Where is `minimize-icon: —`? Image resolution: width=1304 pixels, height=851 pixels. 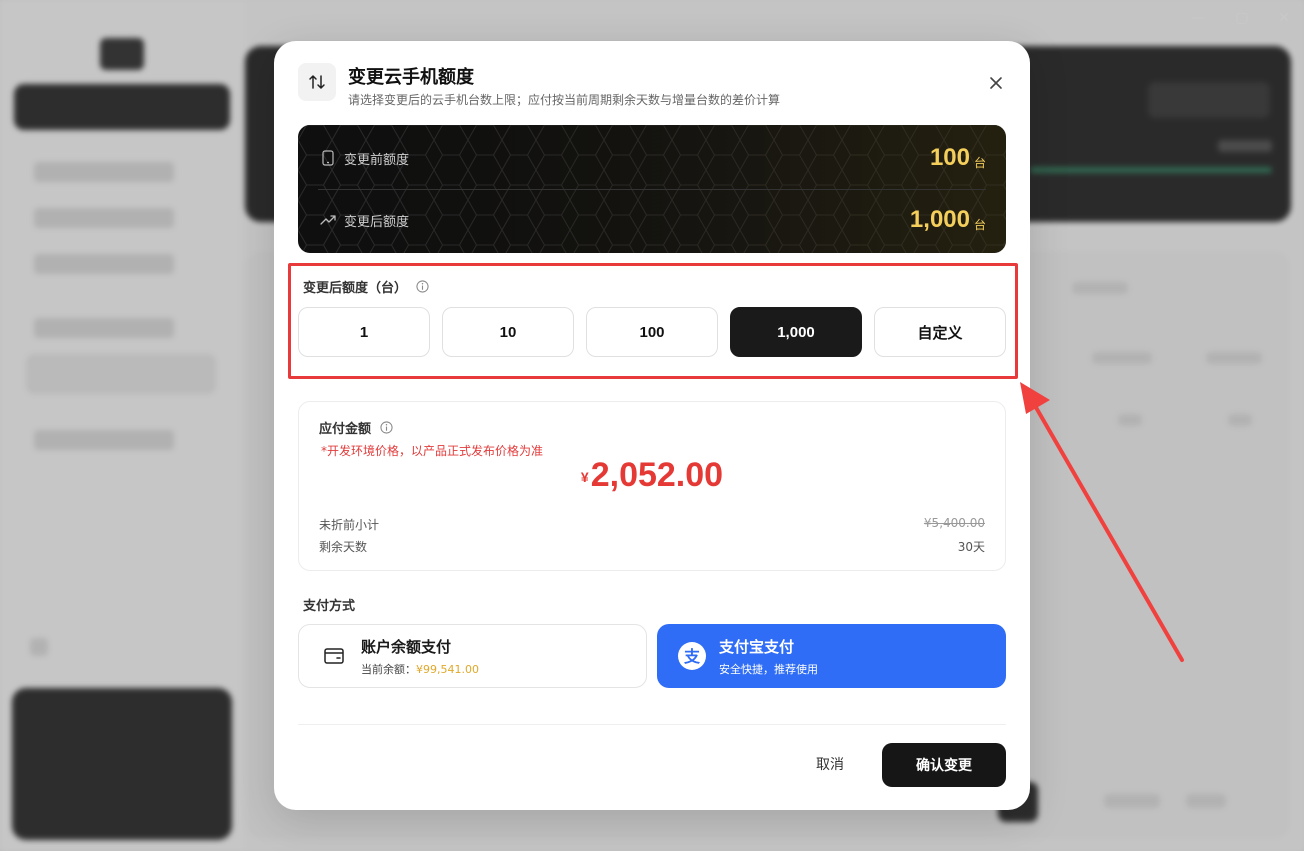 minimize-icon: — is located at coordinates (1198, 18).